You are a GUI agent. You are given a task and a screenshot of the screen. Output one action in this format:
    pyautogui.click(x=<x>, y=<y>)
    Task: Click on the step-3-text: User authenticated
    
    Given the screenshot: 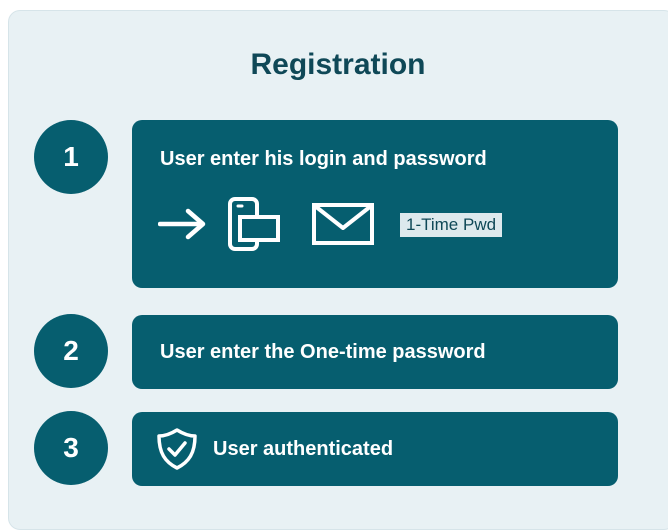 What is the action you would take?
    pyautogui.click(x=303, y=449)
    